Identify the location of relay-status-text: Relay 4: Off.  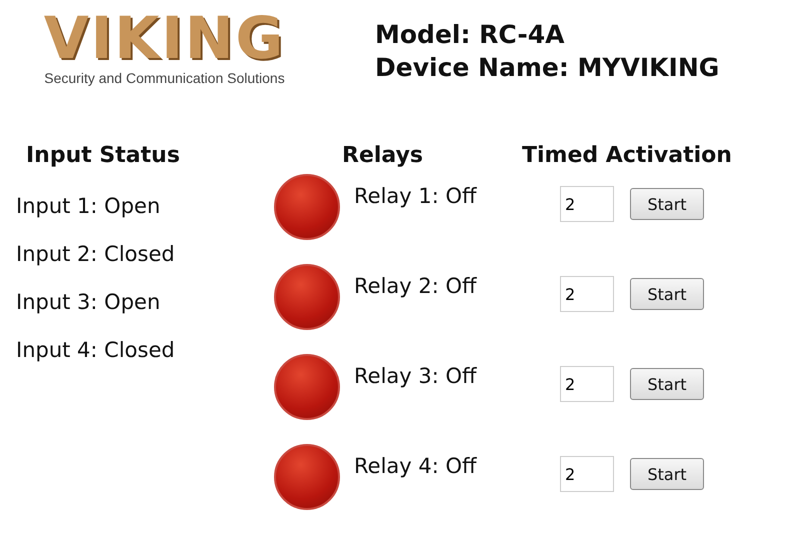
(415, 466).